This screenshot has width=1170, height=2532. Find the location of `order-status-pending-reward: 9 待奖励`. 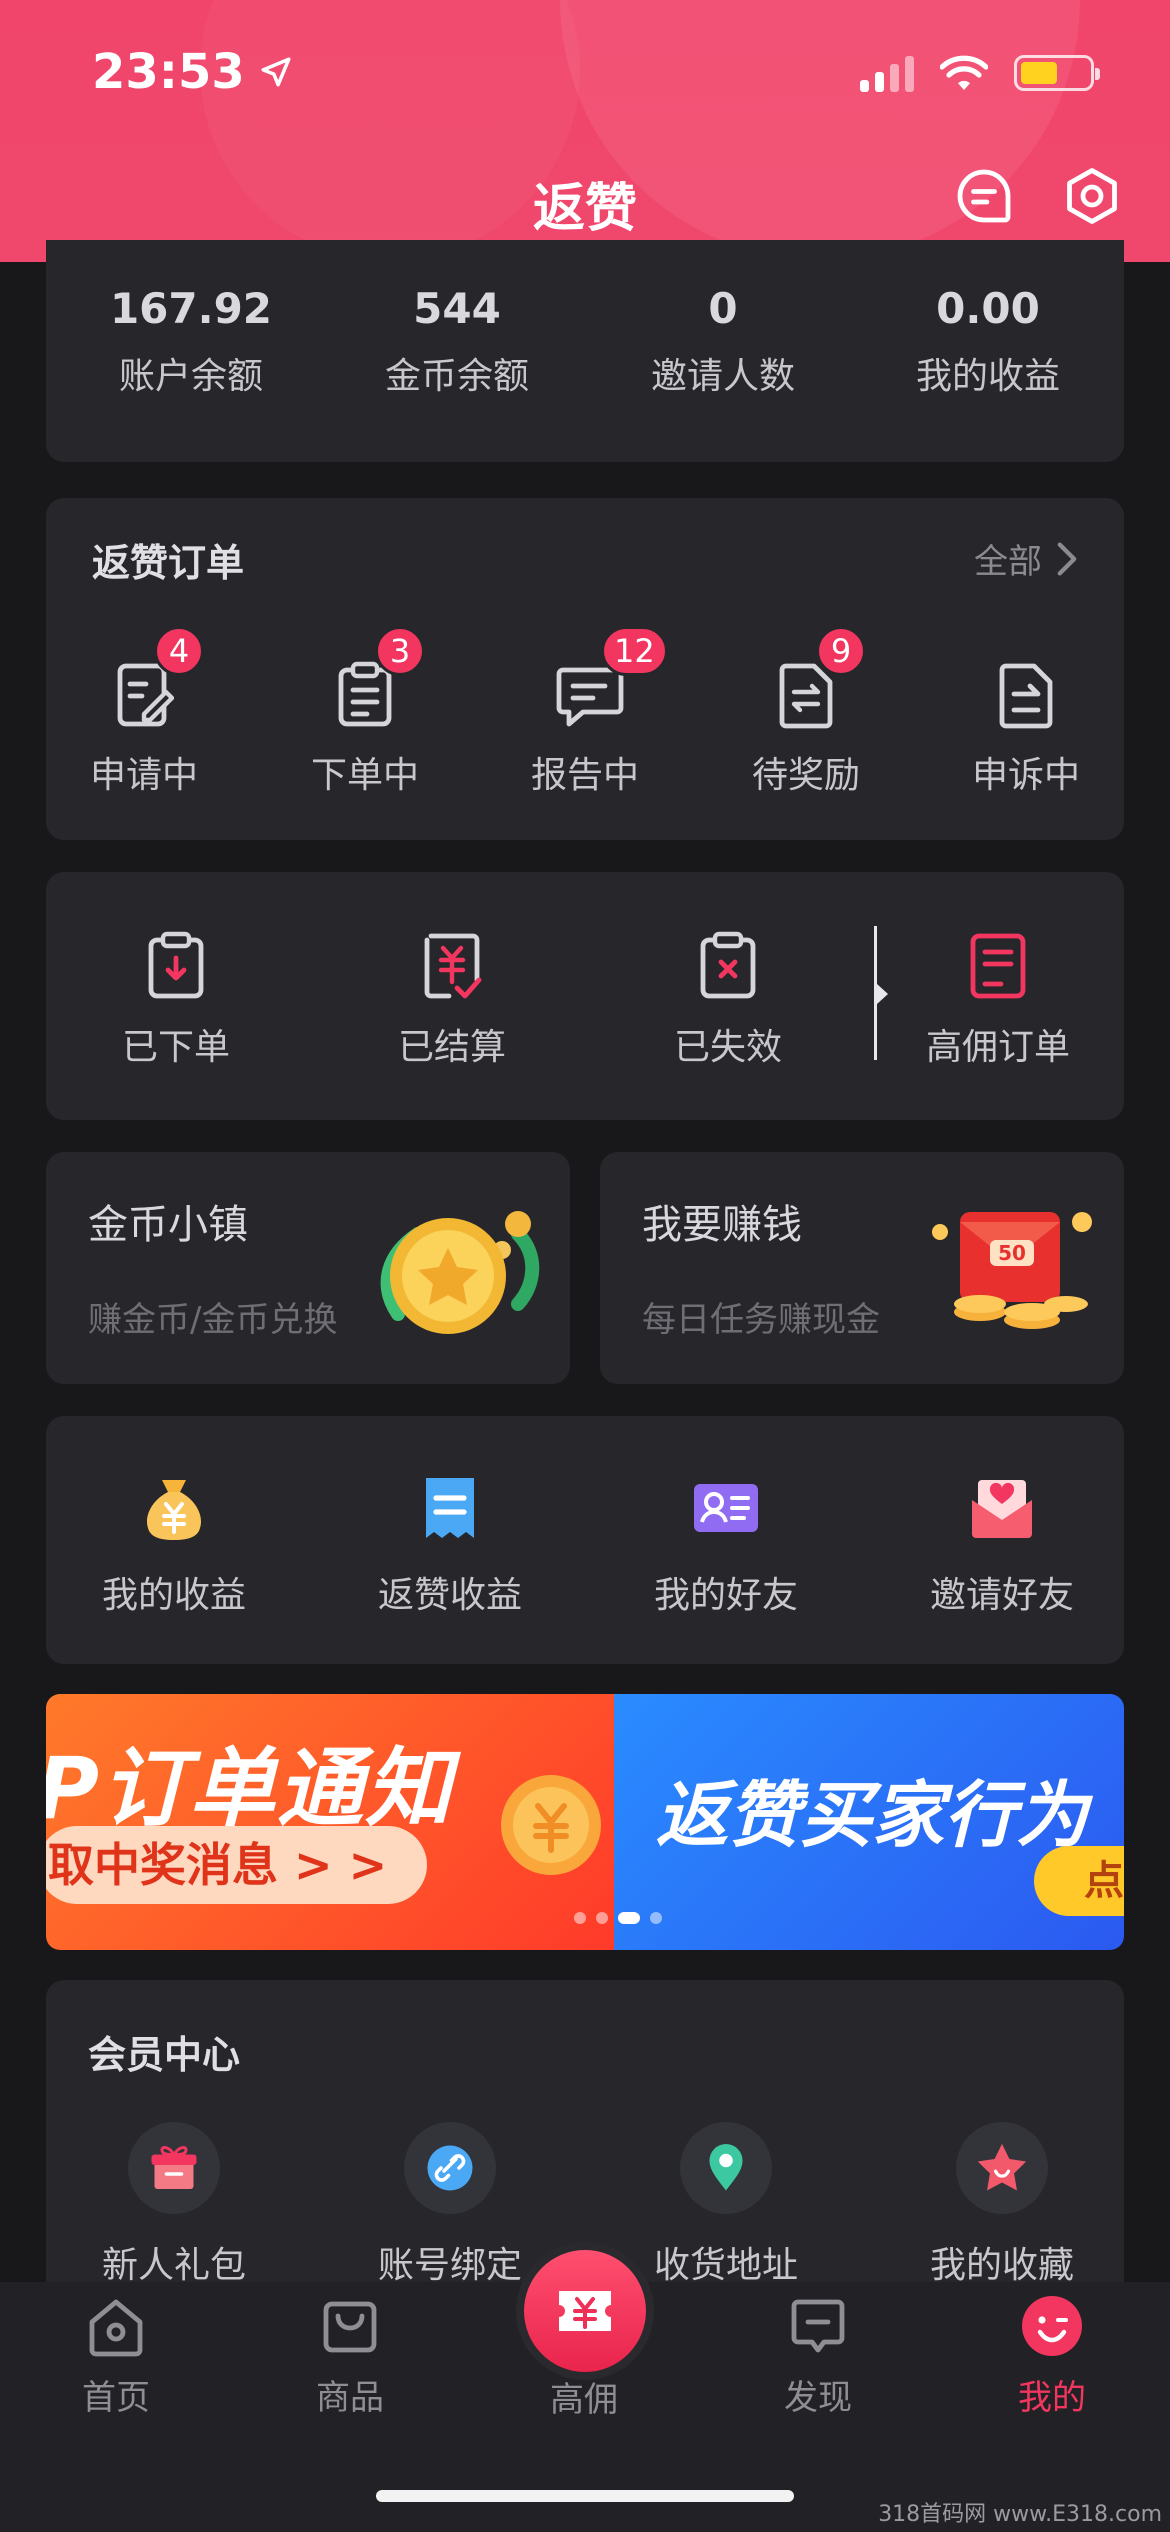

order-status-pending-reward: 9 待奖励 is located at coordinates (806, 712).